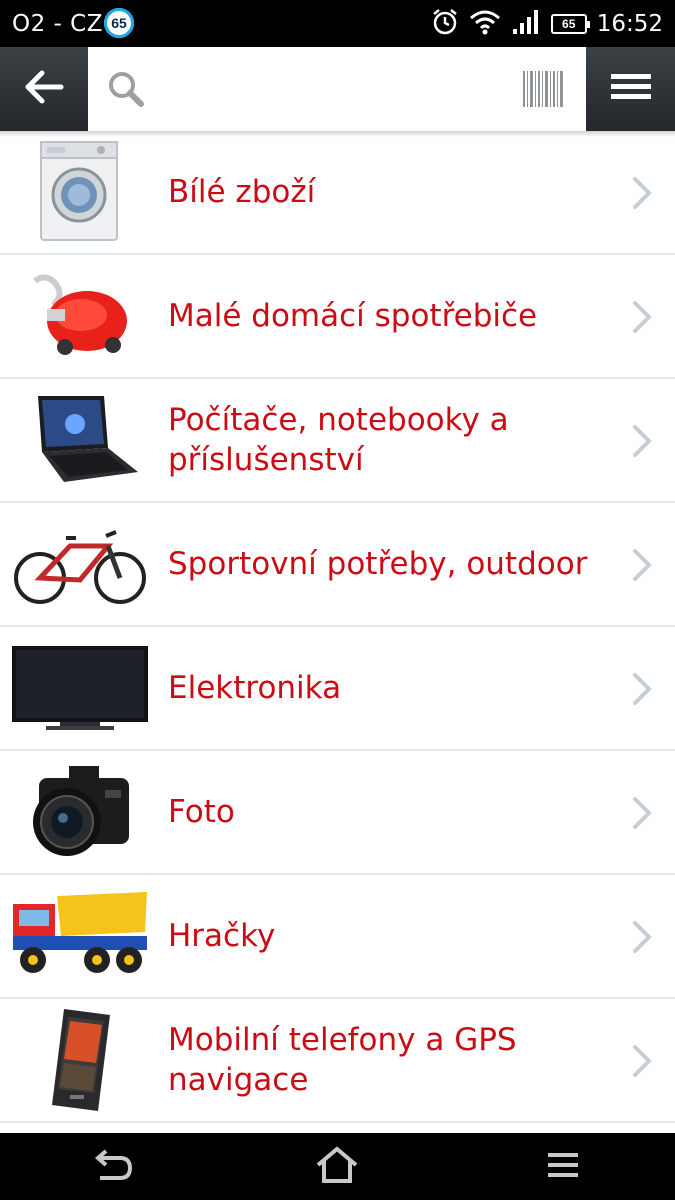 This screenshot has width=675, height=1200. I want to click on category-item-white-goods: Bílé zboží, so click(337, 193).